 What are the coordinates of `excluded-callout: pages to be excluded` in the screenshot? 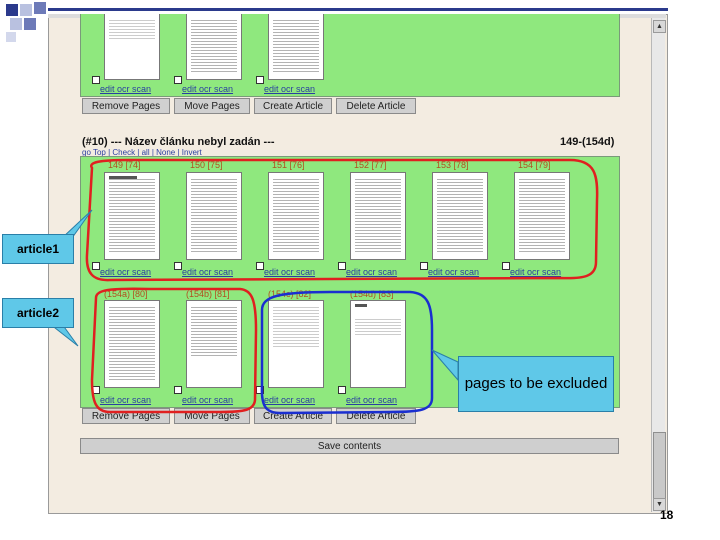 It's located at (536, 384).